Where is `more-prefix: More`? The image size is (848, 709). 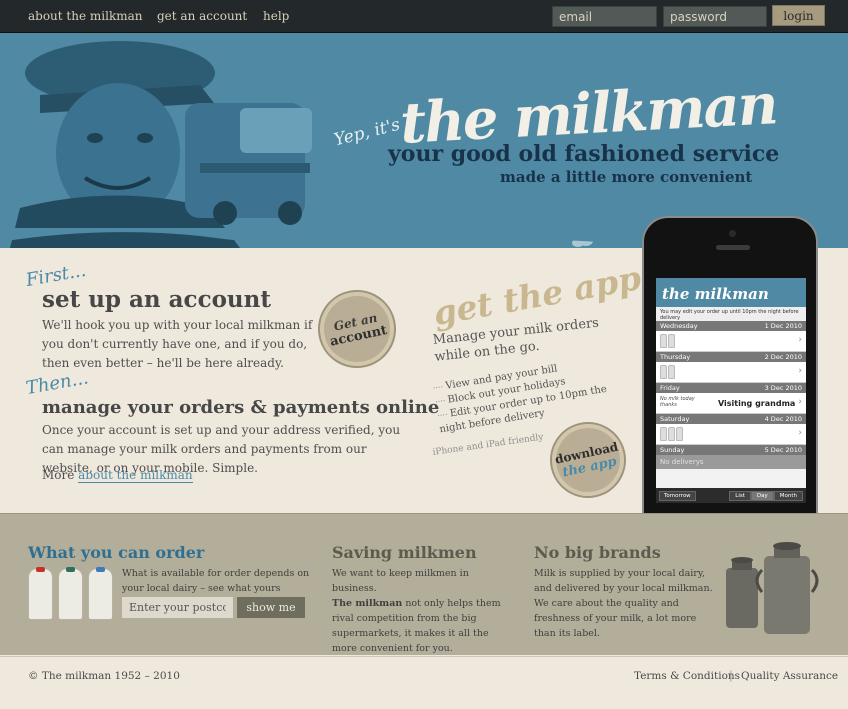
more-prefix: More is located at coordinates (60, 475).